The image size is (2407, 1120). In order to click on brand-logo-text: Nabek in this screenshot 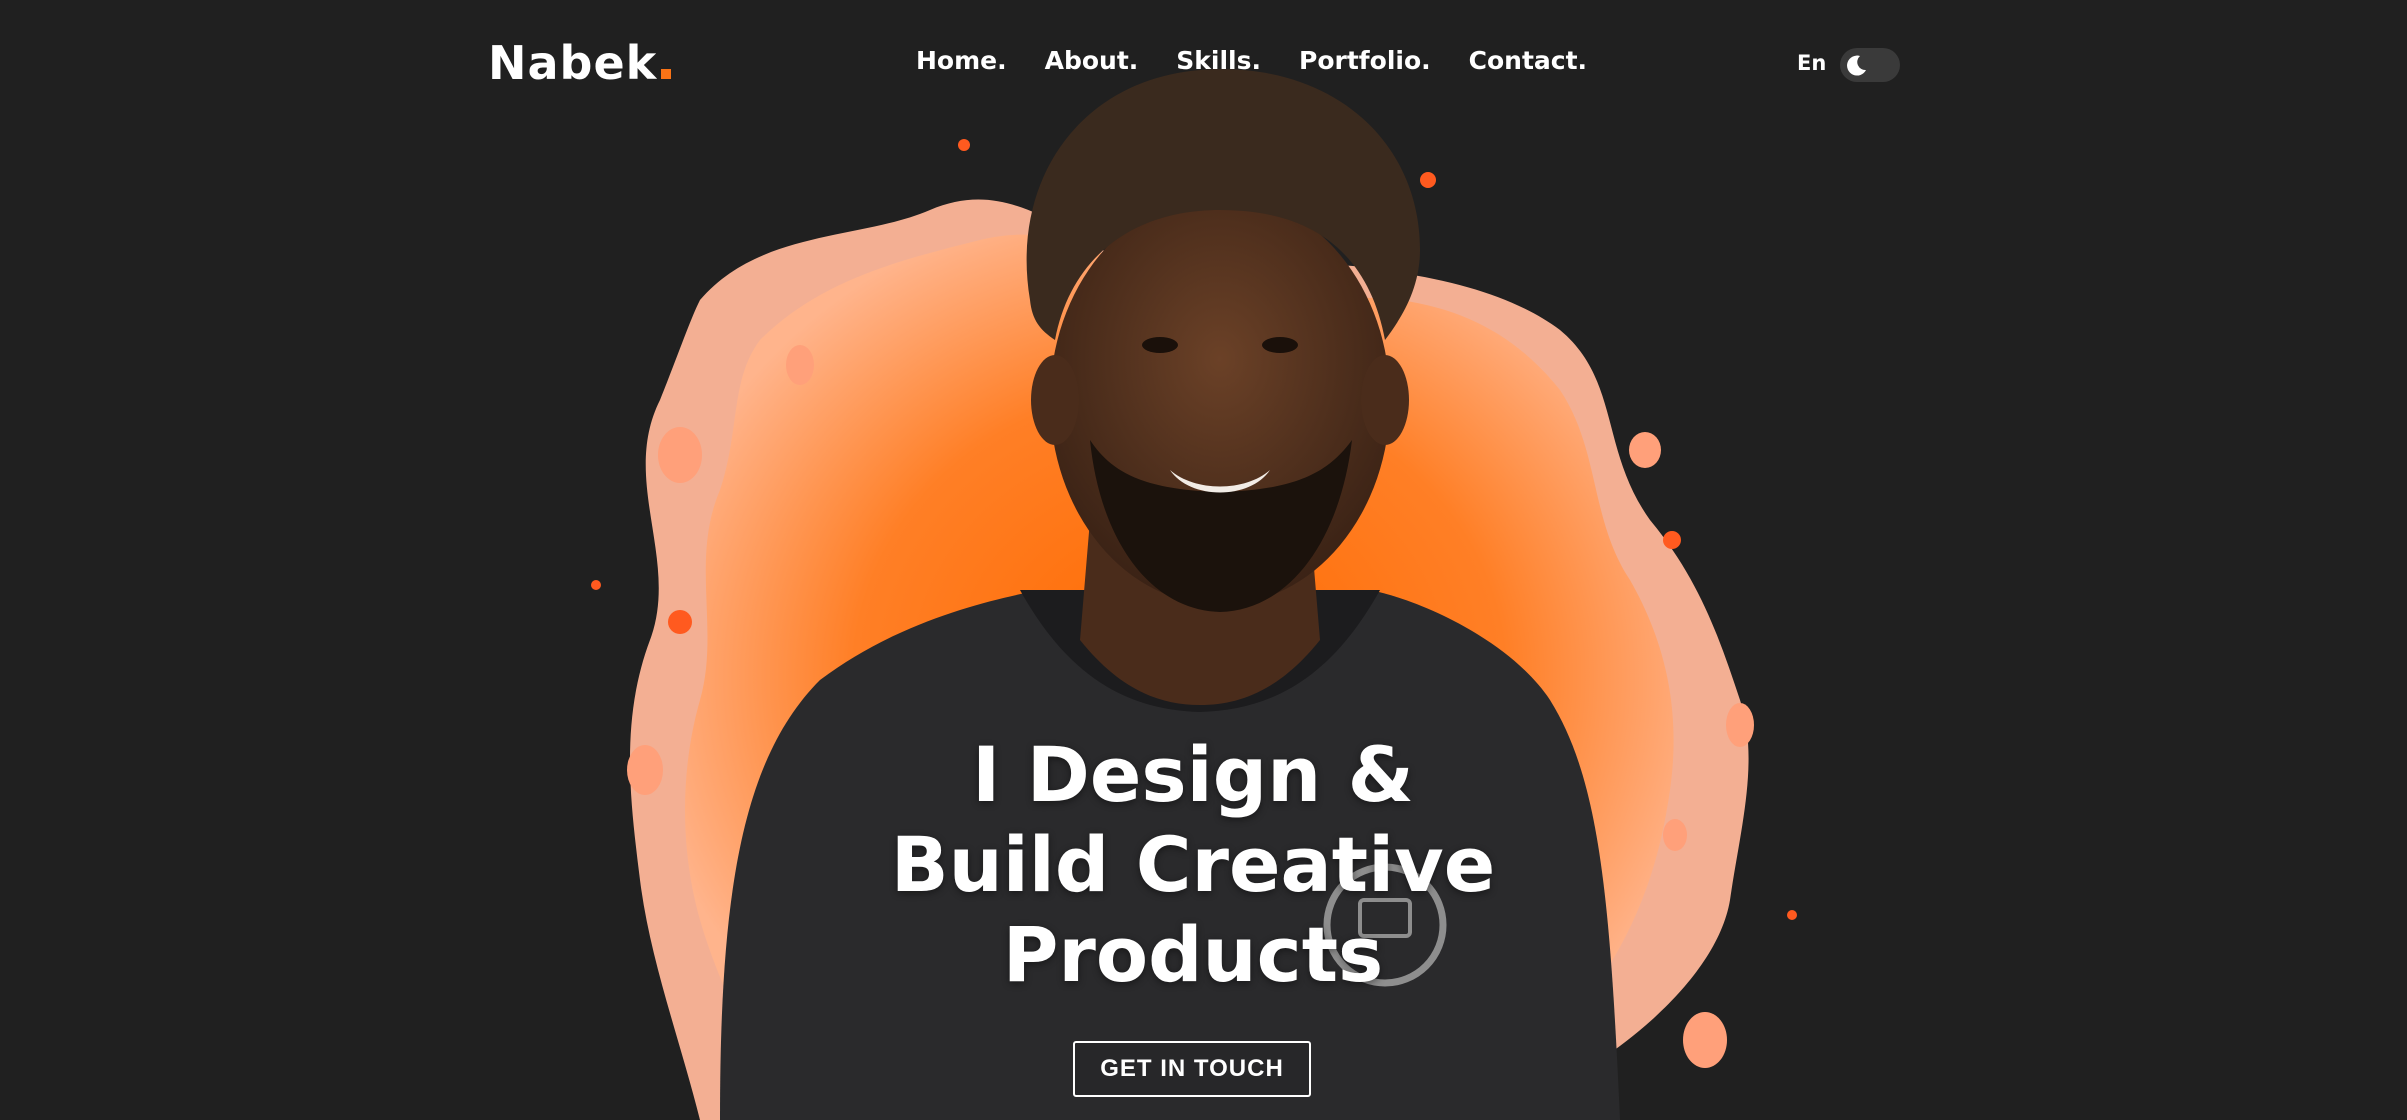, I will do `click(573, 63)`.